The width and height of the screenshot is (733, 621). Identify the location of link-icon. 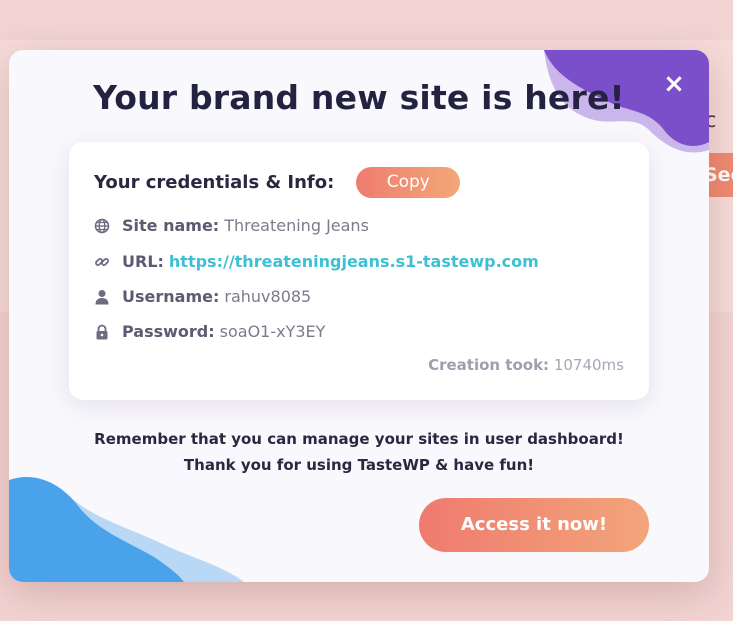
(102, 261).